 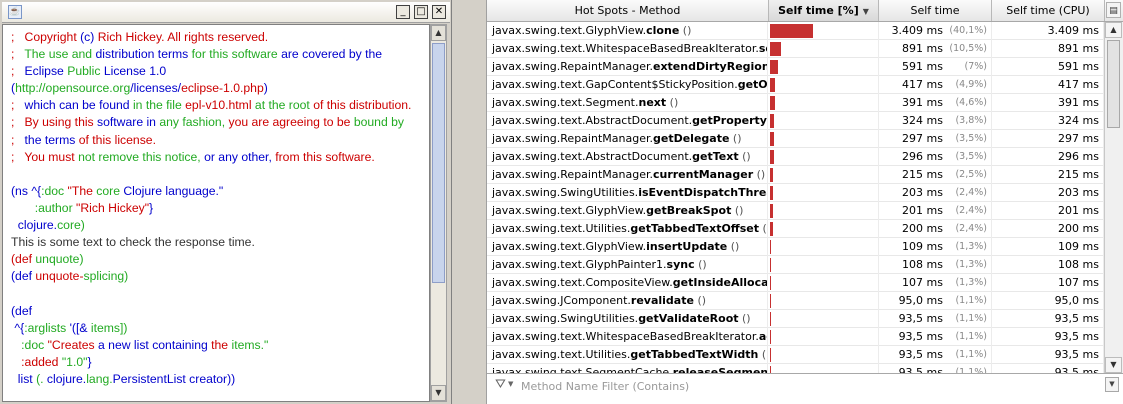 What do you see at coordinates (818, 10) in the screenshot?
I see `column-header-self-time-percent-label: Self time [%]` at bounding box center [818, 10].